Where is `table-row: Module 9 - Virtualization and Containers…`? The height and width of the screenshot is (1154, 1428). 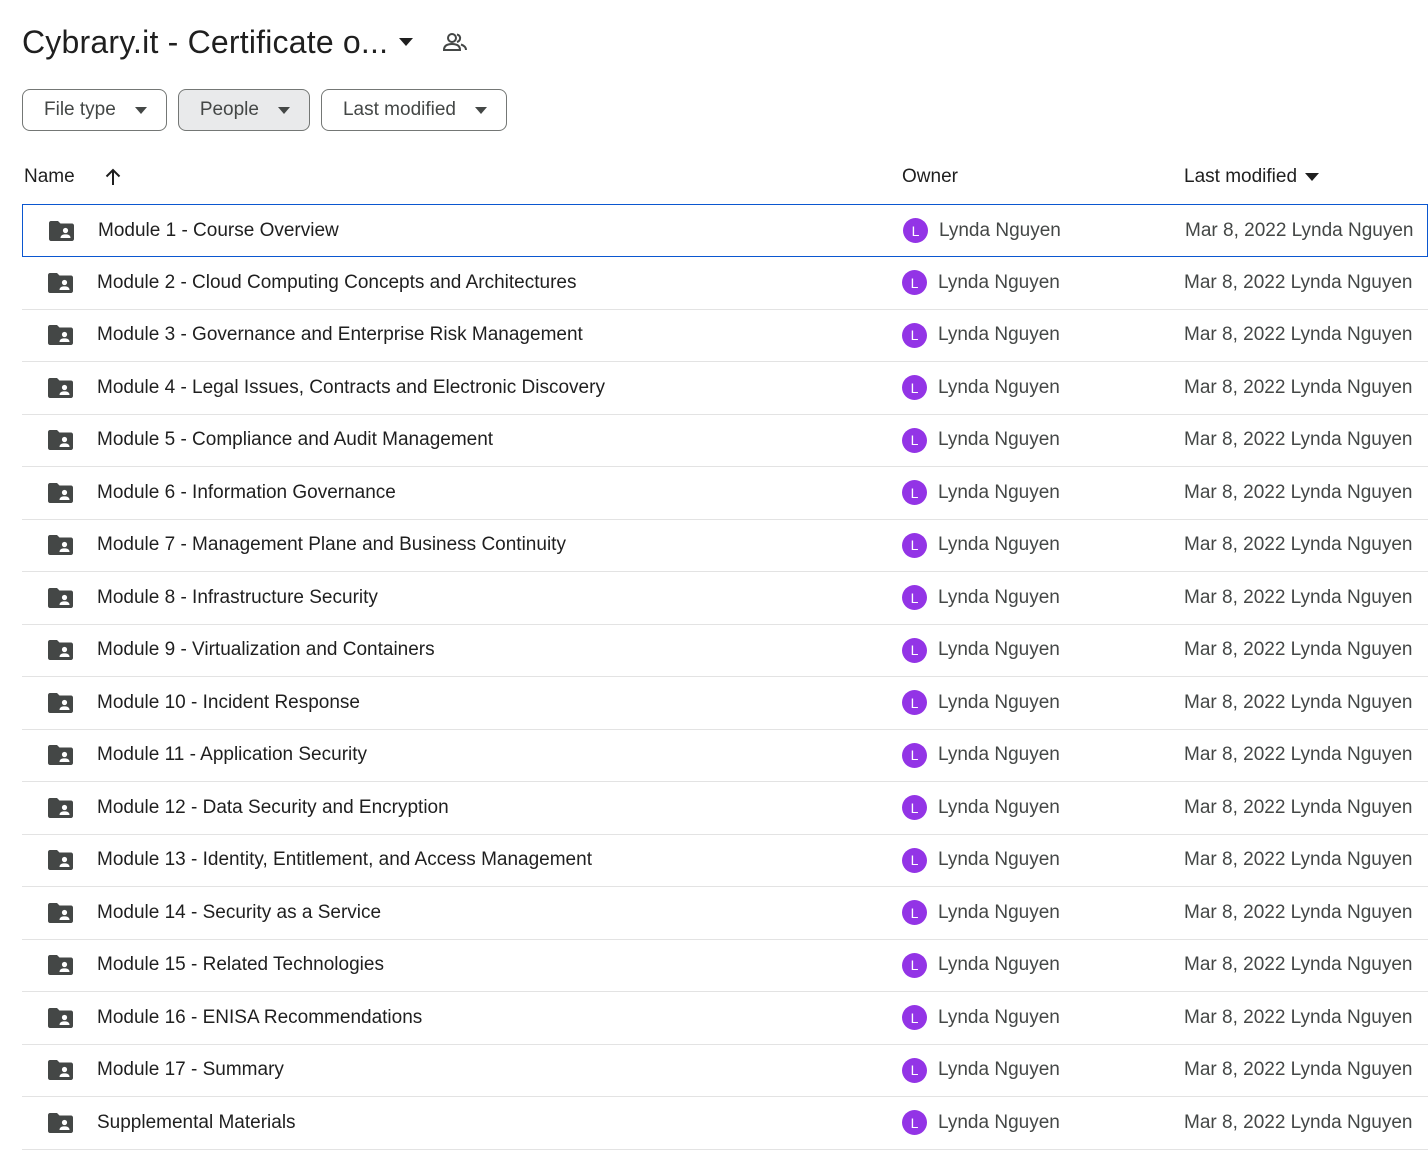 table-row: Module 9 - Virtualization and Containers… is located at coordinates (725, 651).